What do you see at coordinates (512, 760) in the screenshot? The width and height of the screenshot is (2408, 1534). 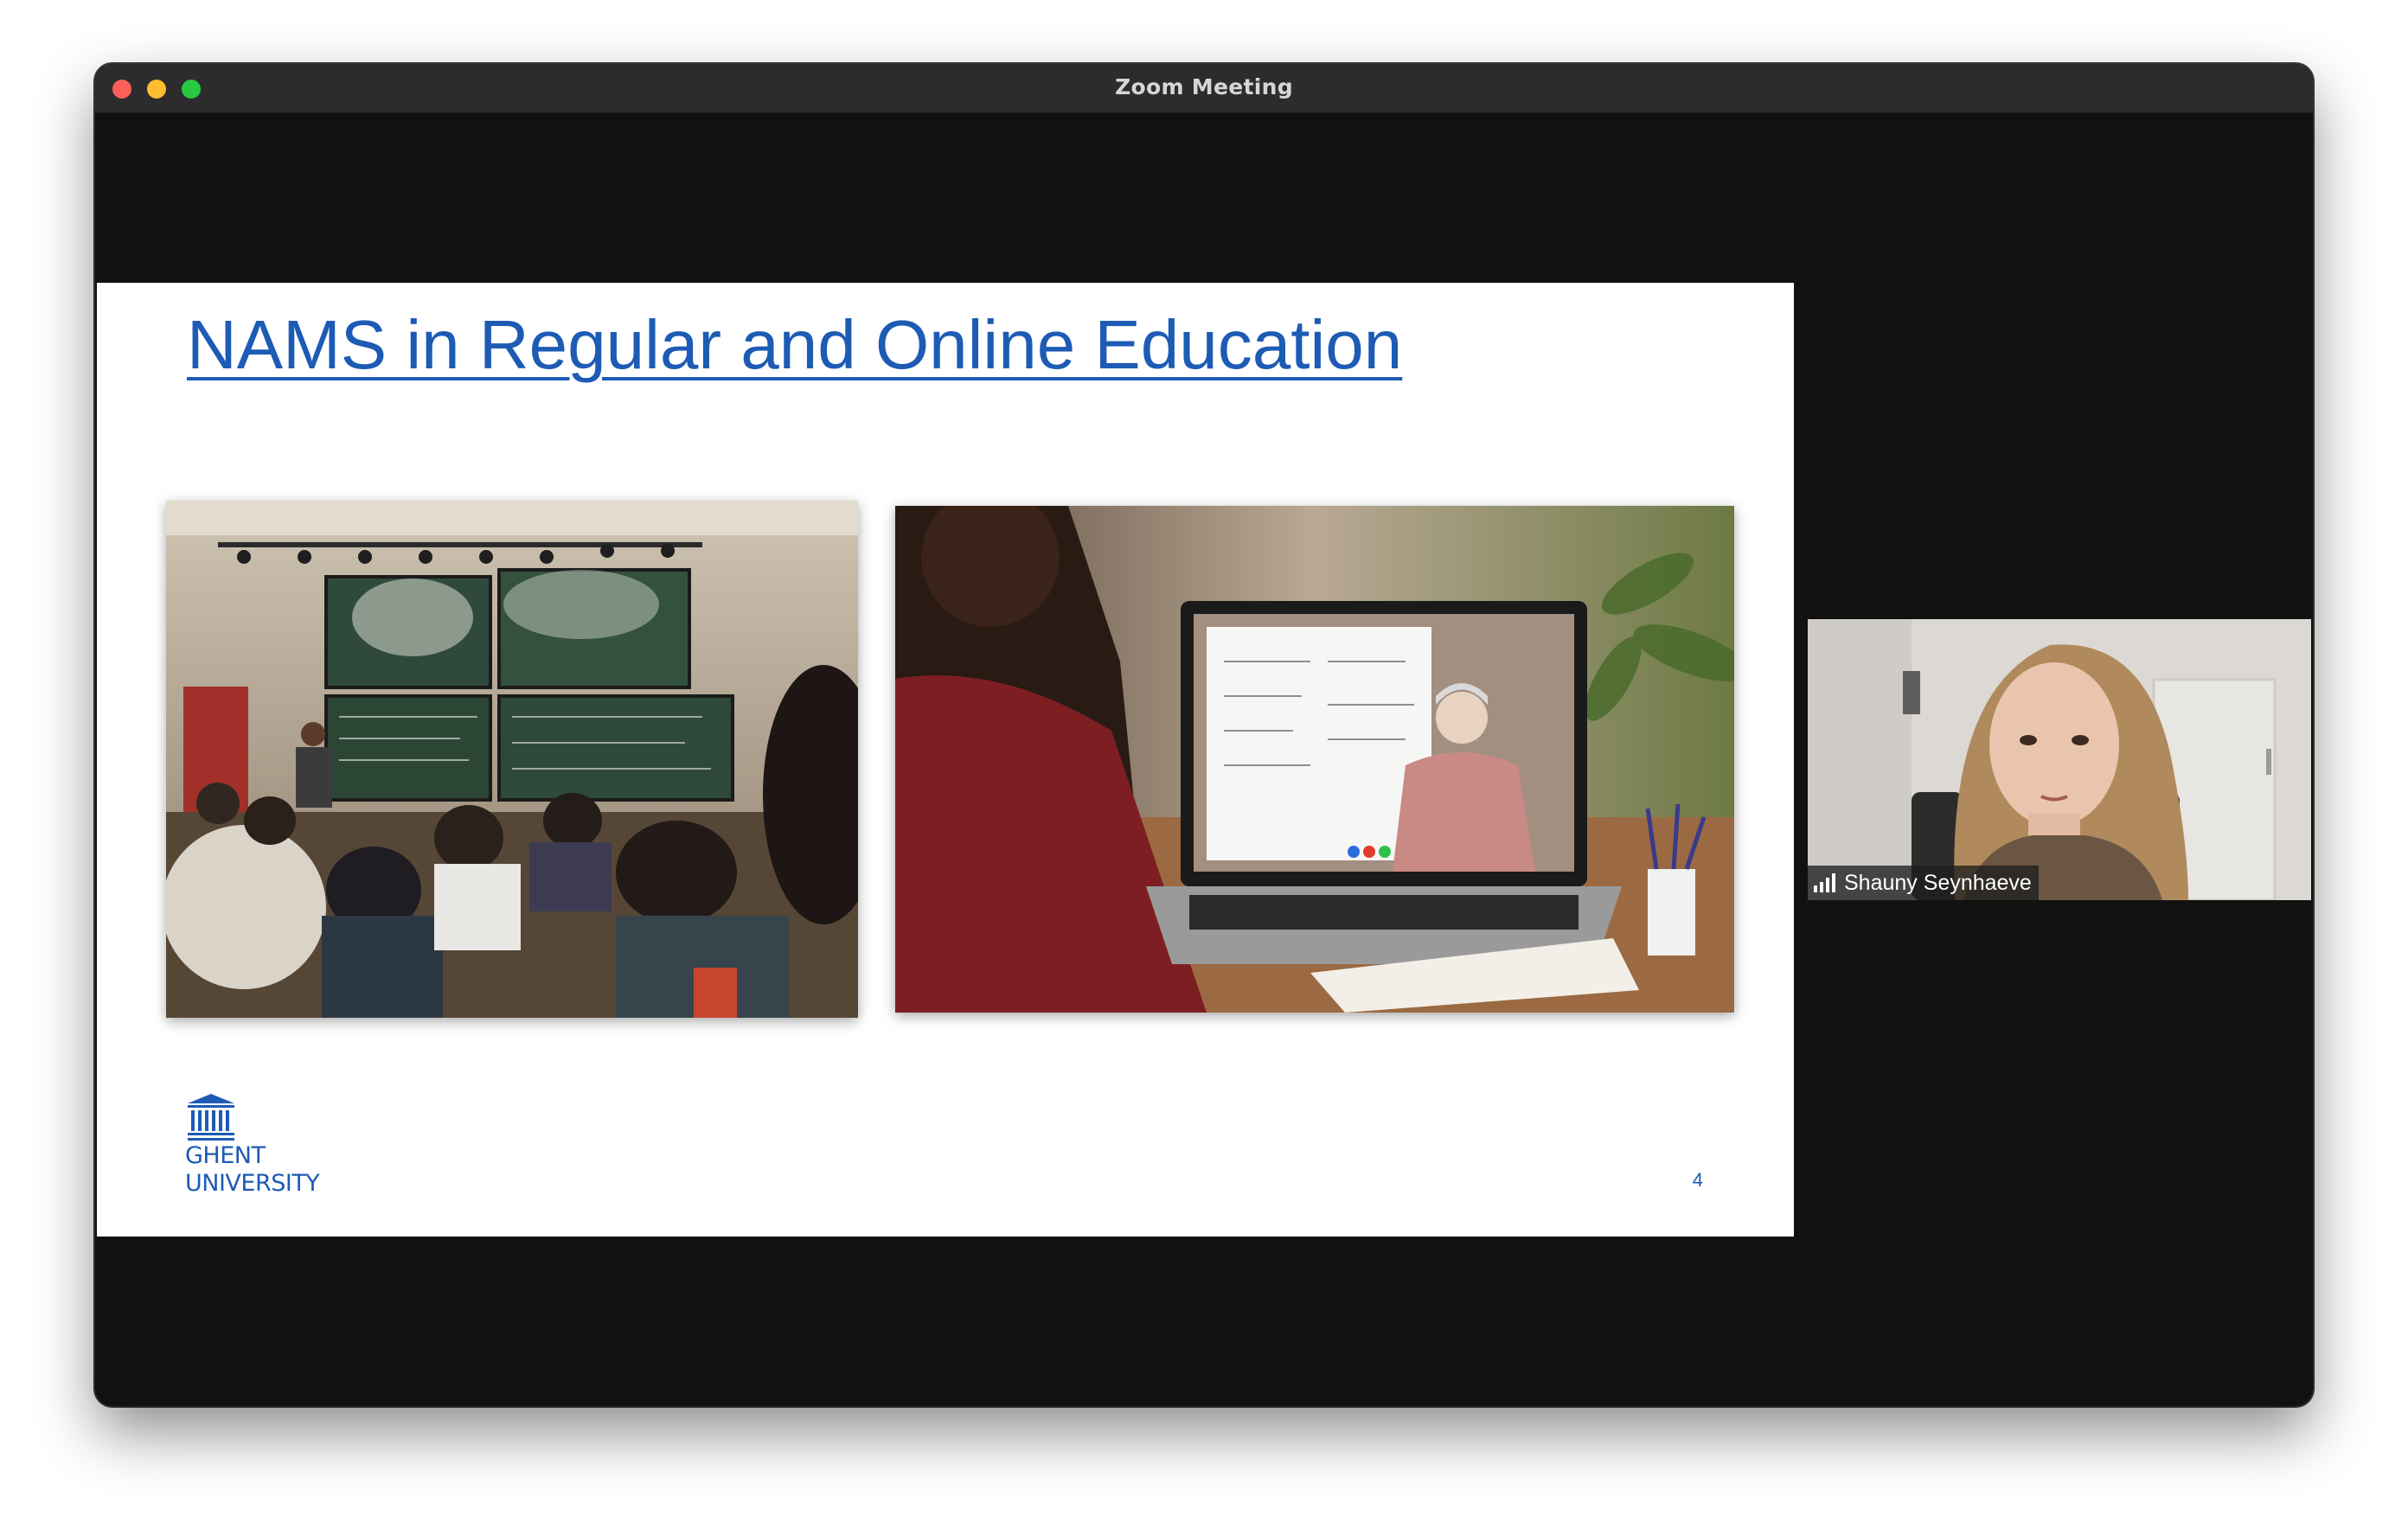 I see `classroom-photo` at bounding box center [512, 760].